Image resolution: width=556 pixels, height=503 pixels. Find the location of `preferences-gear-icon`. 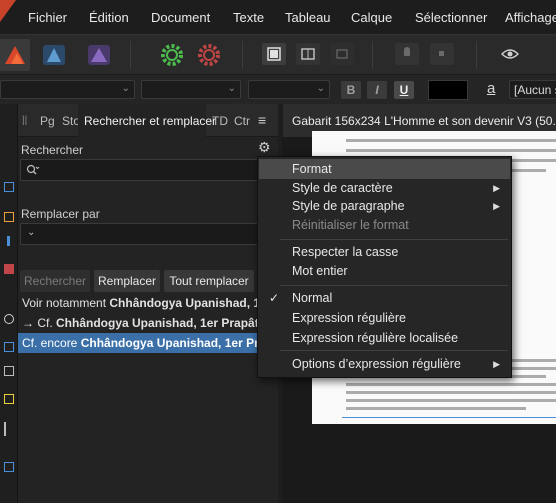

preferences-gear-icon is located at coordinates (209, 55).